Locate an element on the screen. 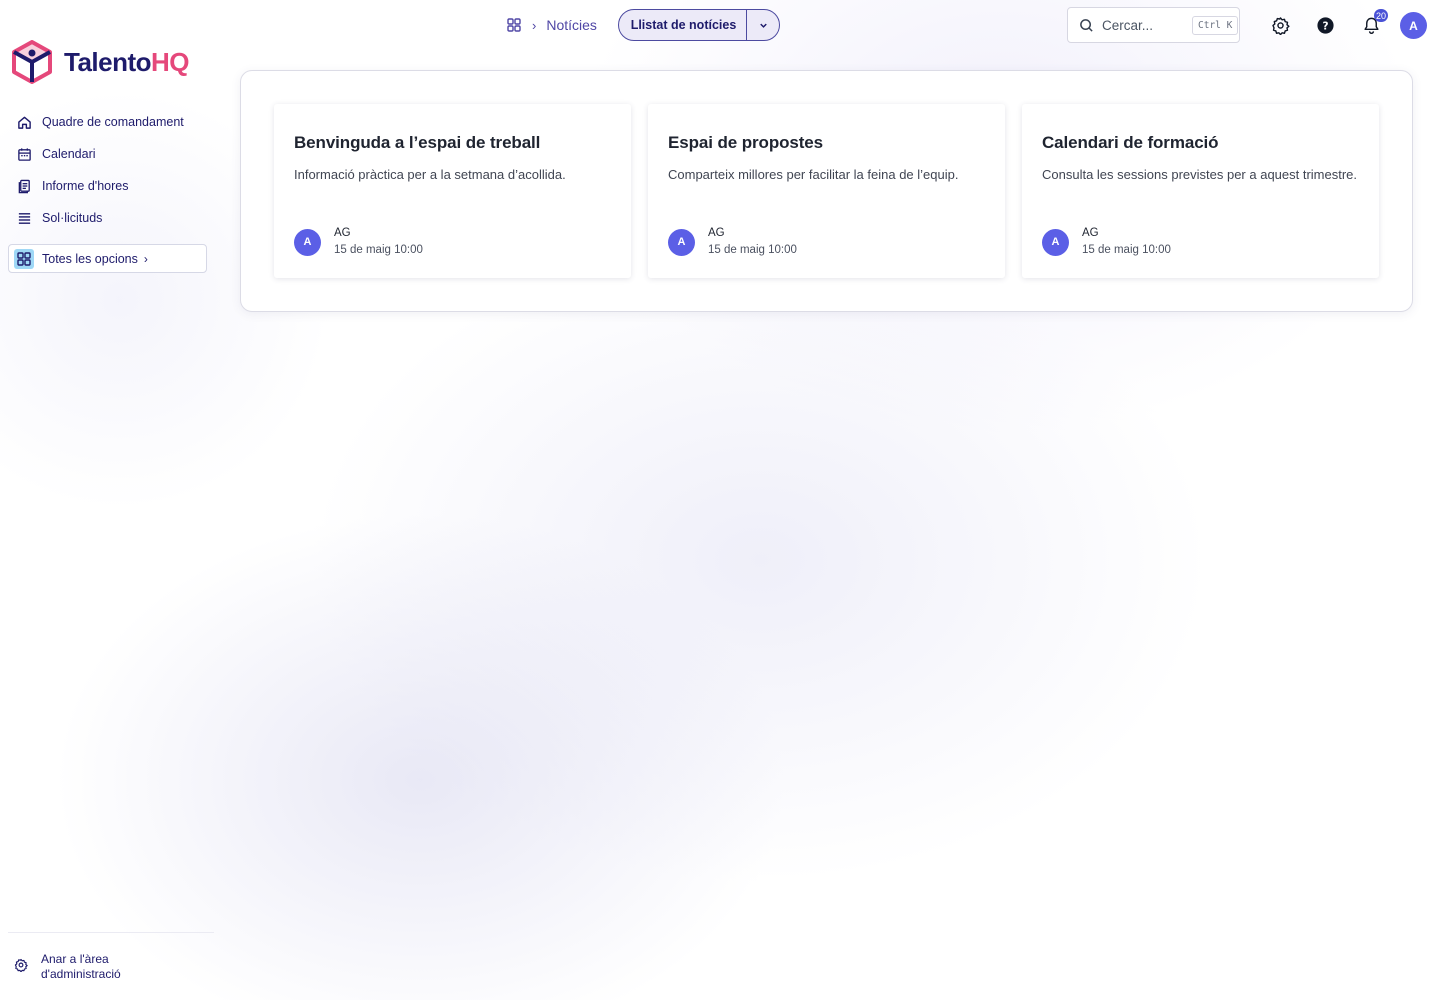 This screenshot has width=1440, height=1000. search-input is located at coordinates (1143, 25).